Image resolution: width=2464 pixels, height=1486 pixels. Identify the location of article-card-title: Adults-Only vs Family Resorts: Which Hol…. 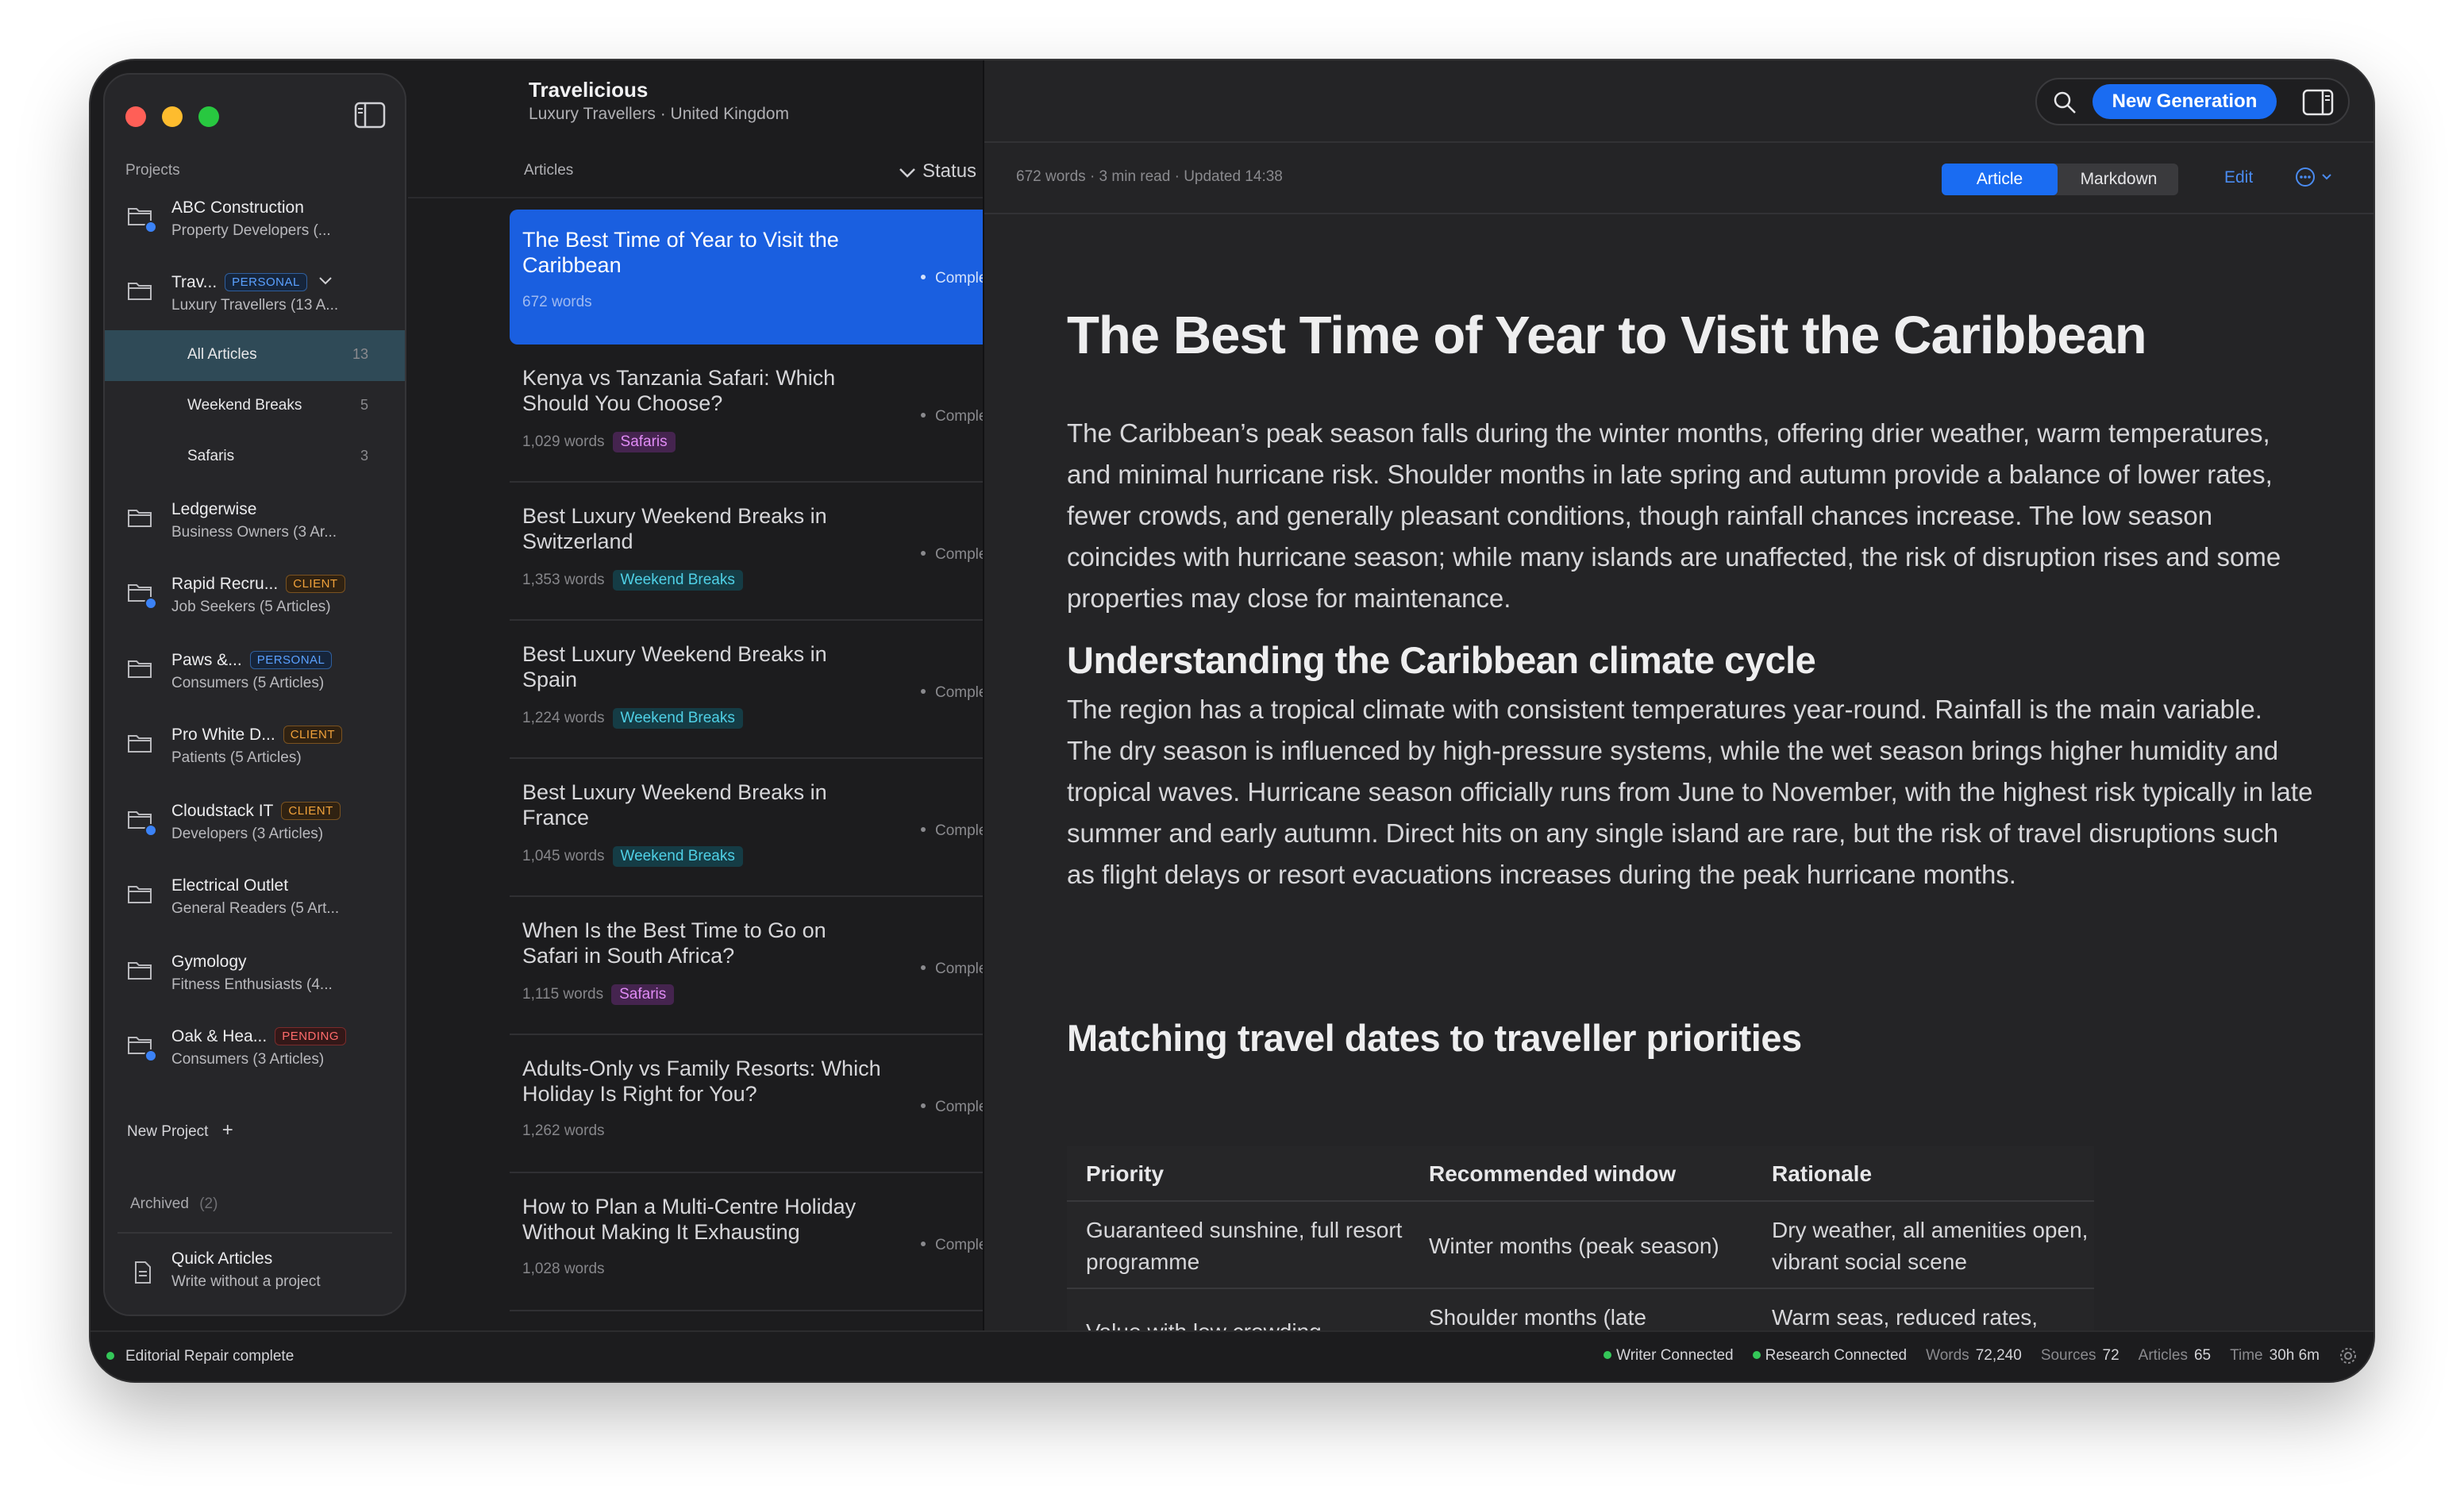
(701, 1081).